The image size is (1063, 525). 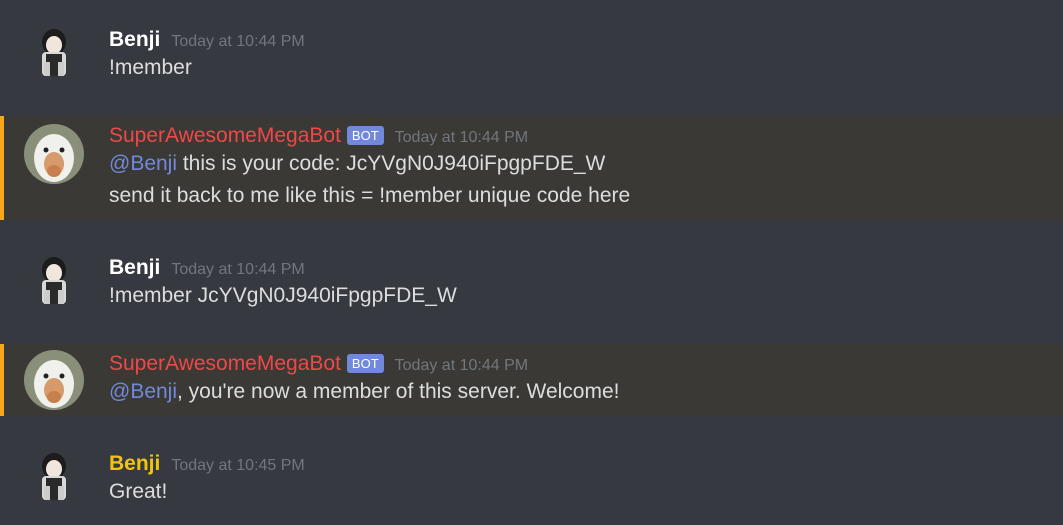 What do you see at coordinates (207, 53) in the screenshot?
I see `message-content: Benji Today at 10:44 PM !member` at bounding box center [207, 53].